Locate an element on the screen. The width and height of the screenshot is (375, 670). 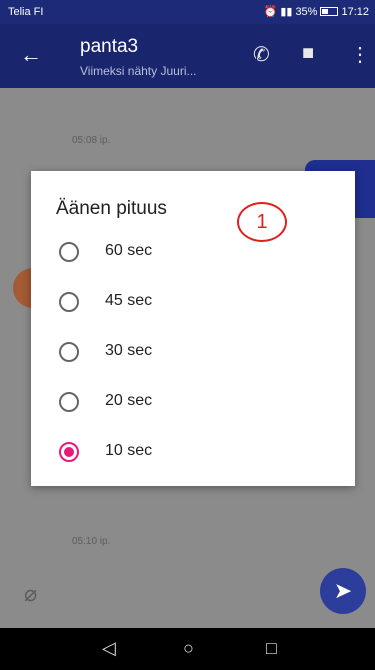
more-icon: ⋮ is located at coordinates (360, 54).